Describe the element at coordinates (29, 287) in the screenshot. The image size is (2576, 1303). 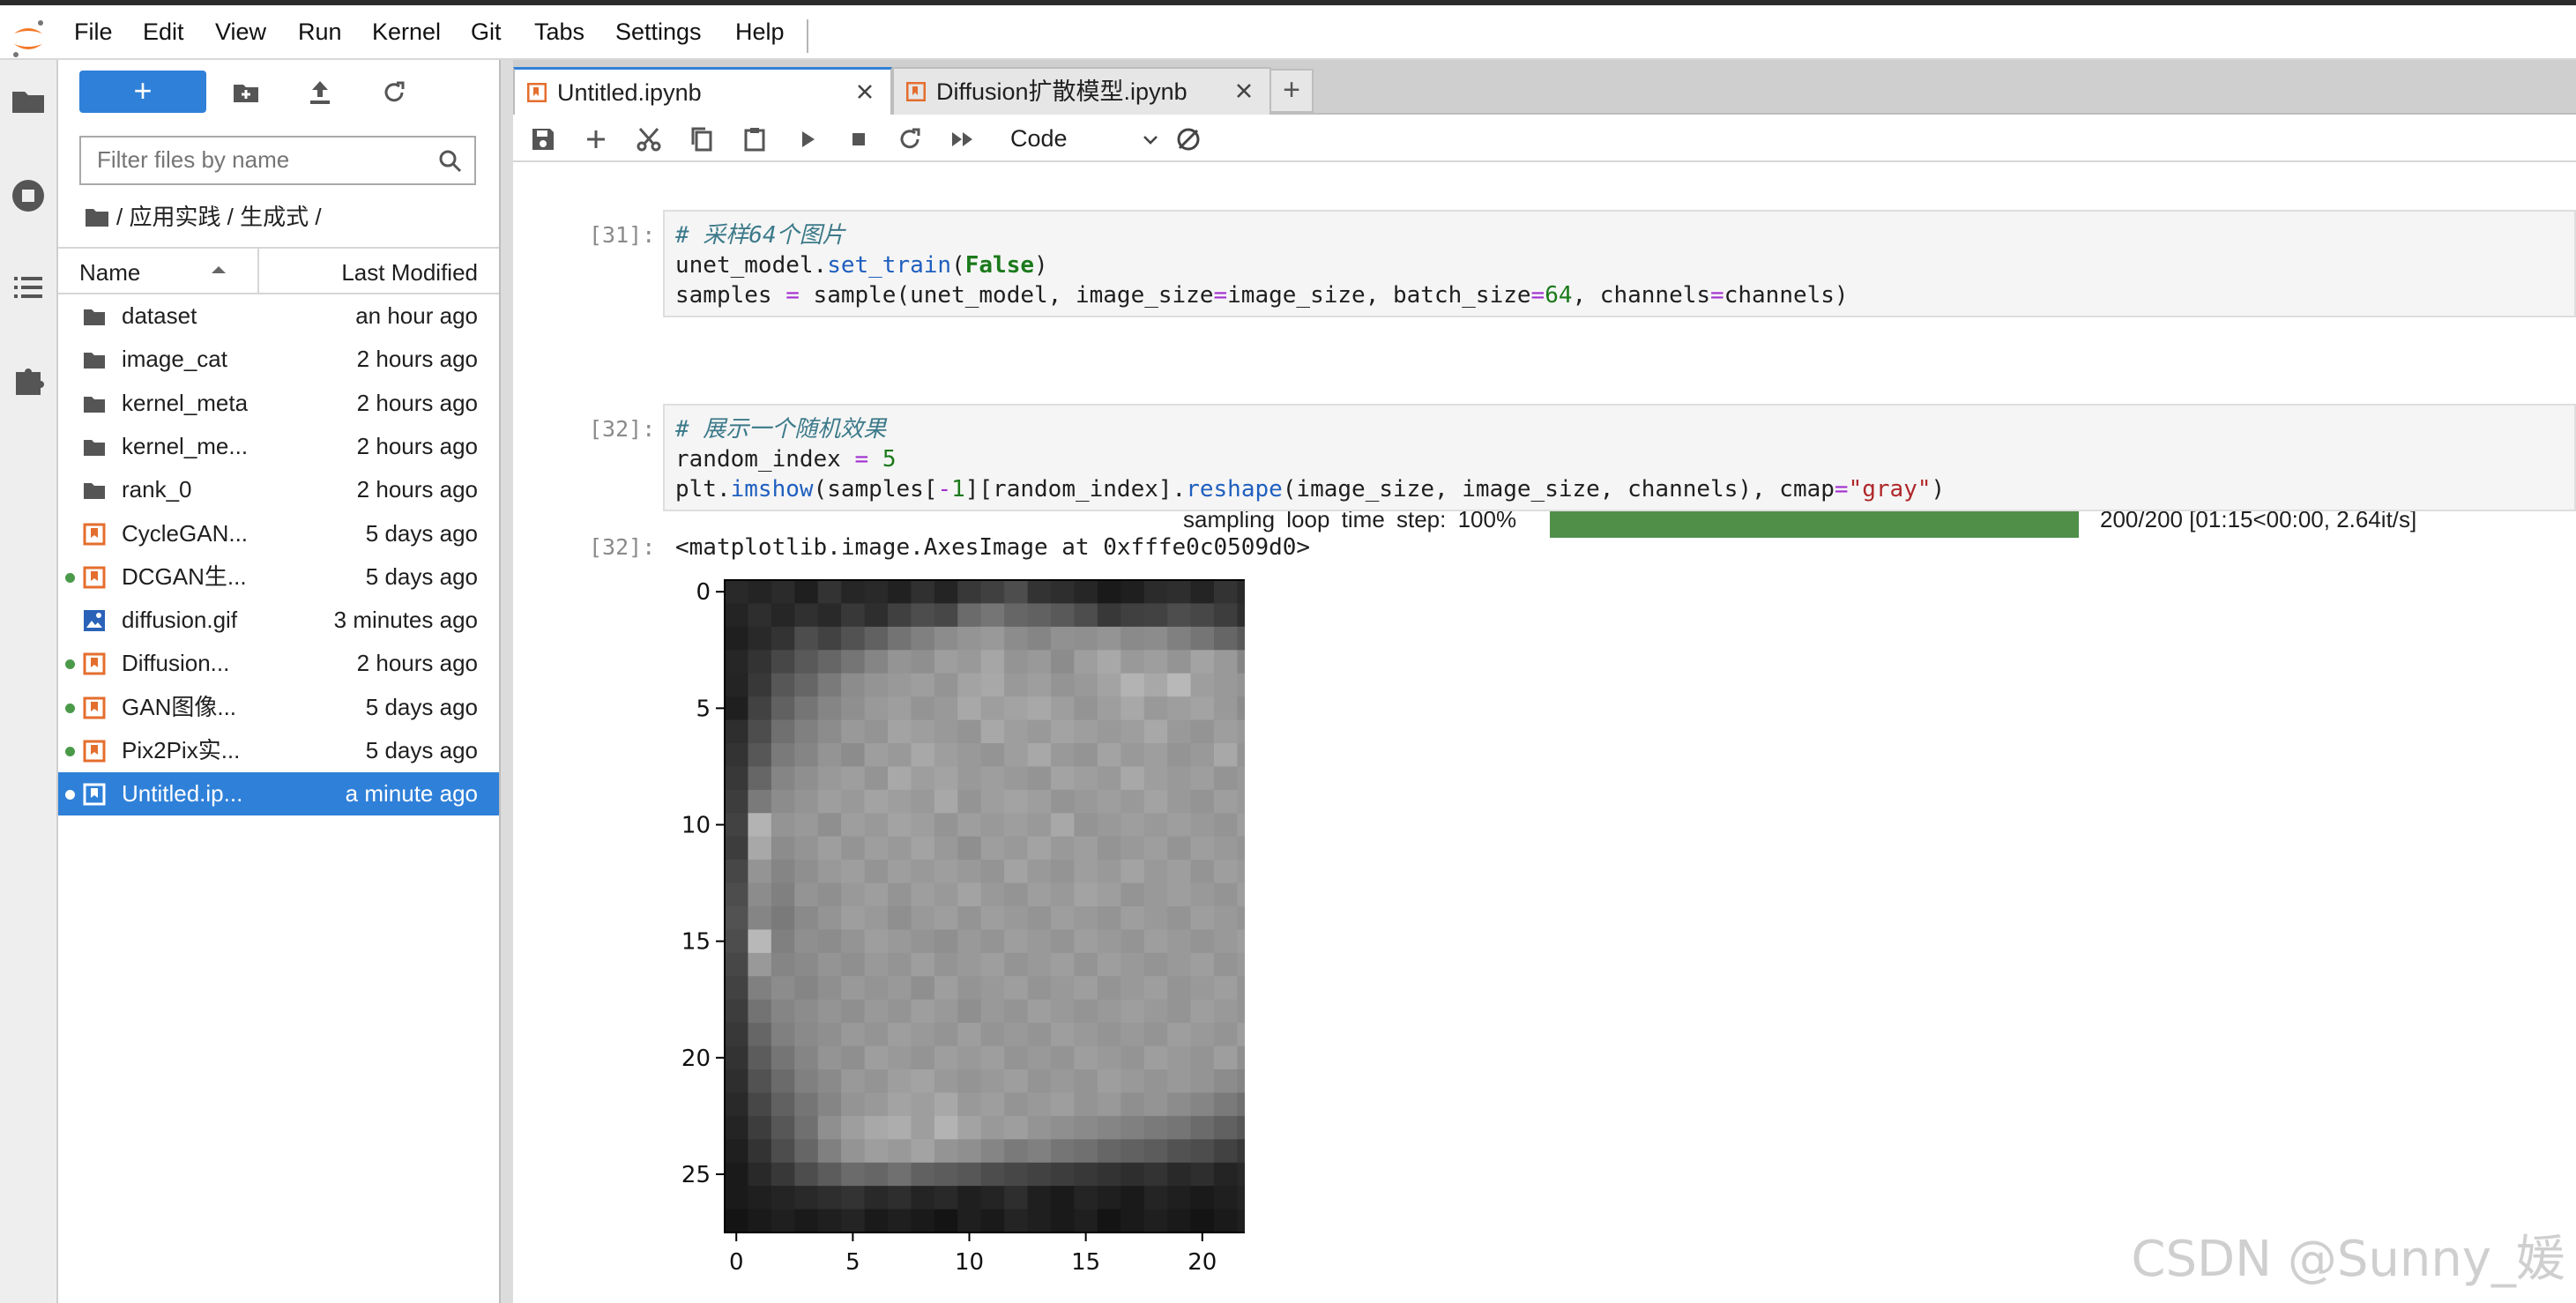
I see `table-of-contents-icon` at that location.